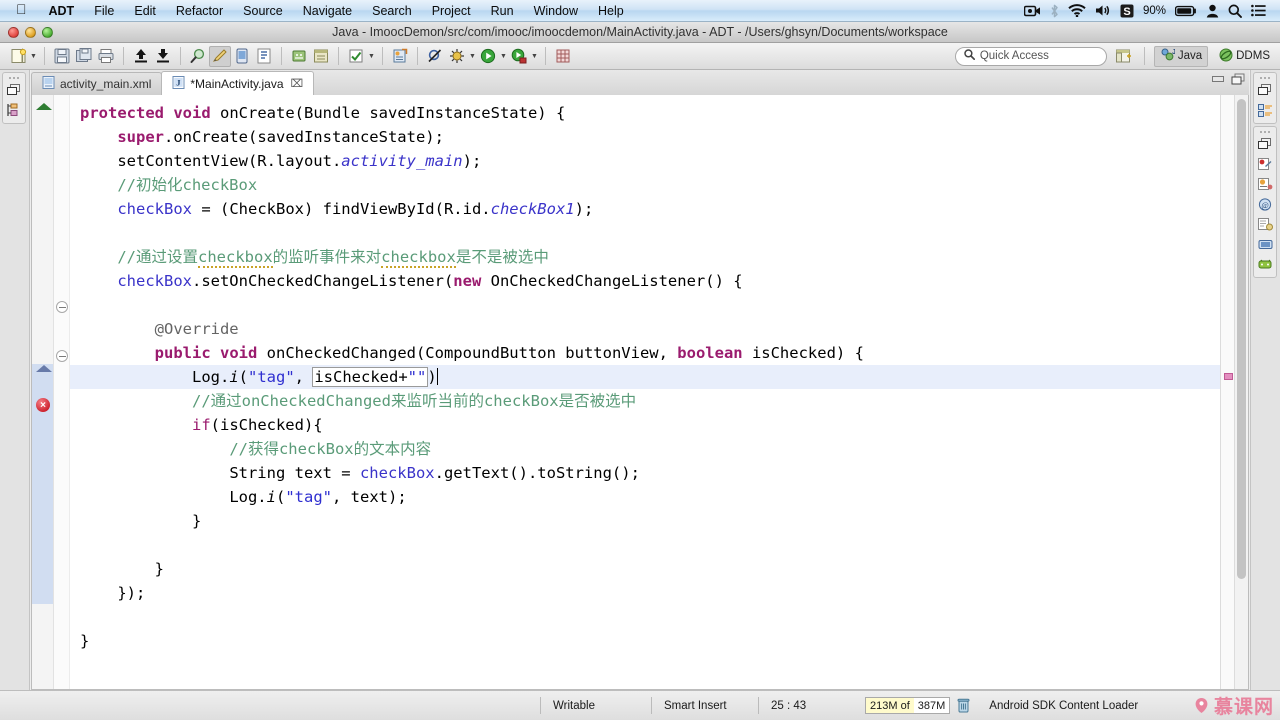 The width and height of the screenshot is (1280, 720). I want to click on run-button, so click(488, 56).